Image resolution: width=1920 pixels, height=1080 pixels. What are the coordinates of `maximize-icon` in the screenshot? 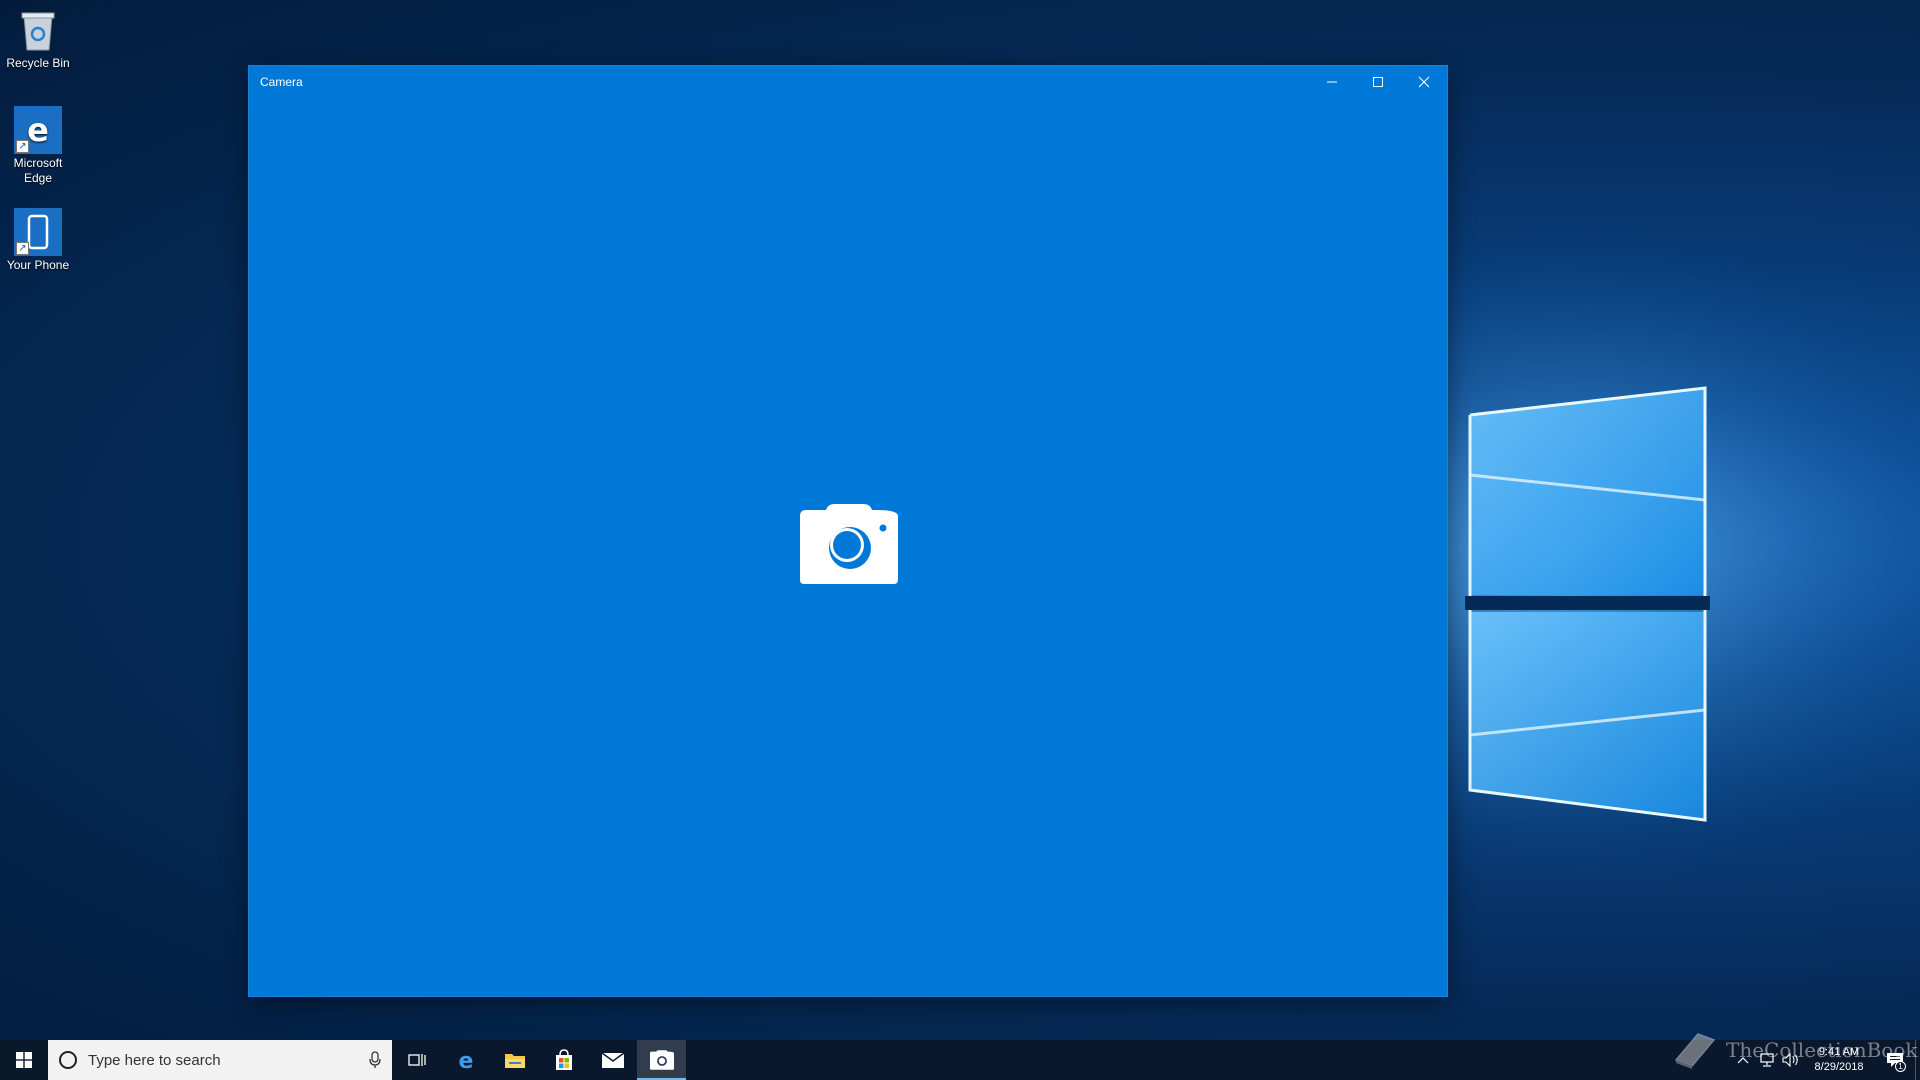 It's located at (1378, 82).